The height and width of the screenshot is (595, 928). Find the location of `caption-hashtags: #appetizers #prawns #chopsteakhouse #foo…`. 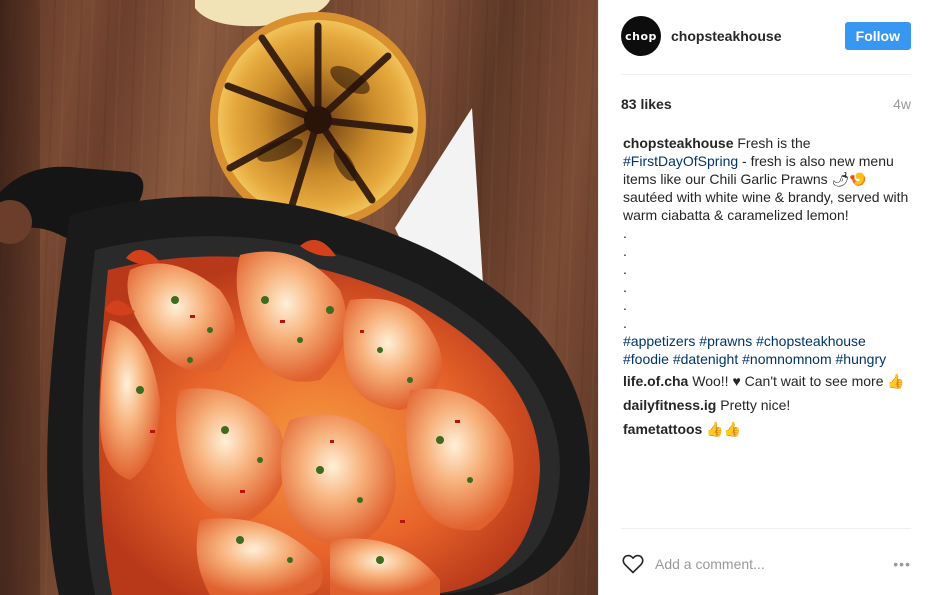

caption-hashtags: #appetizers #prawns #chopsteakhouse #foo… is located at coordinates (768, 350).